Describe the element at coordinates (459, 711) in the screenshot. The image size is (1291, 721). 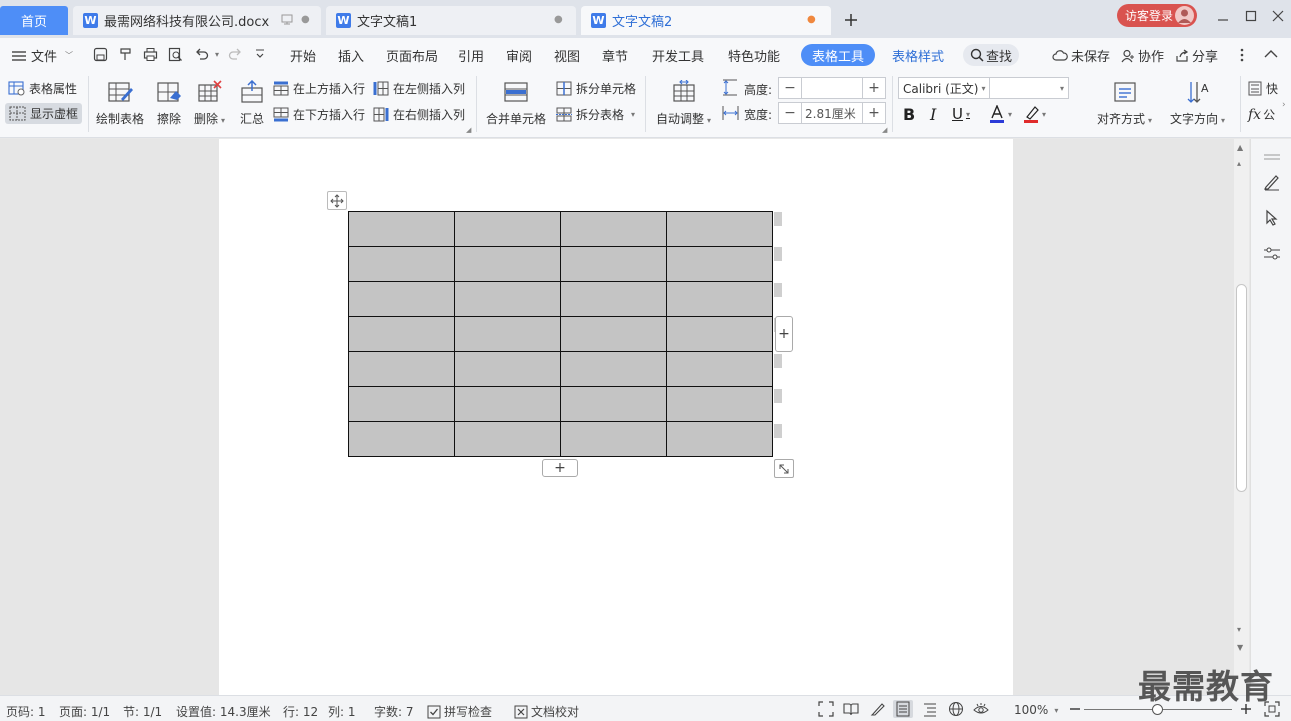
I see `spell-check-button: 拼写检查` at that location.